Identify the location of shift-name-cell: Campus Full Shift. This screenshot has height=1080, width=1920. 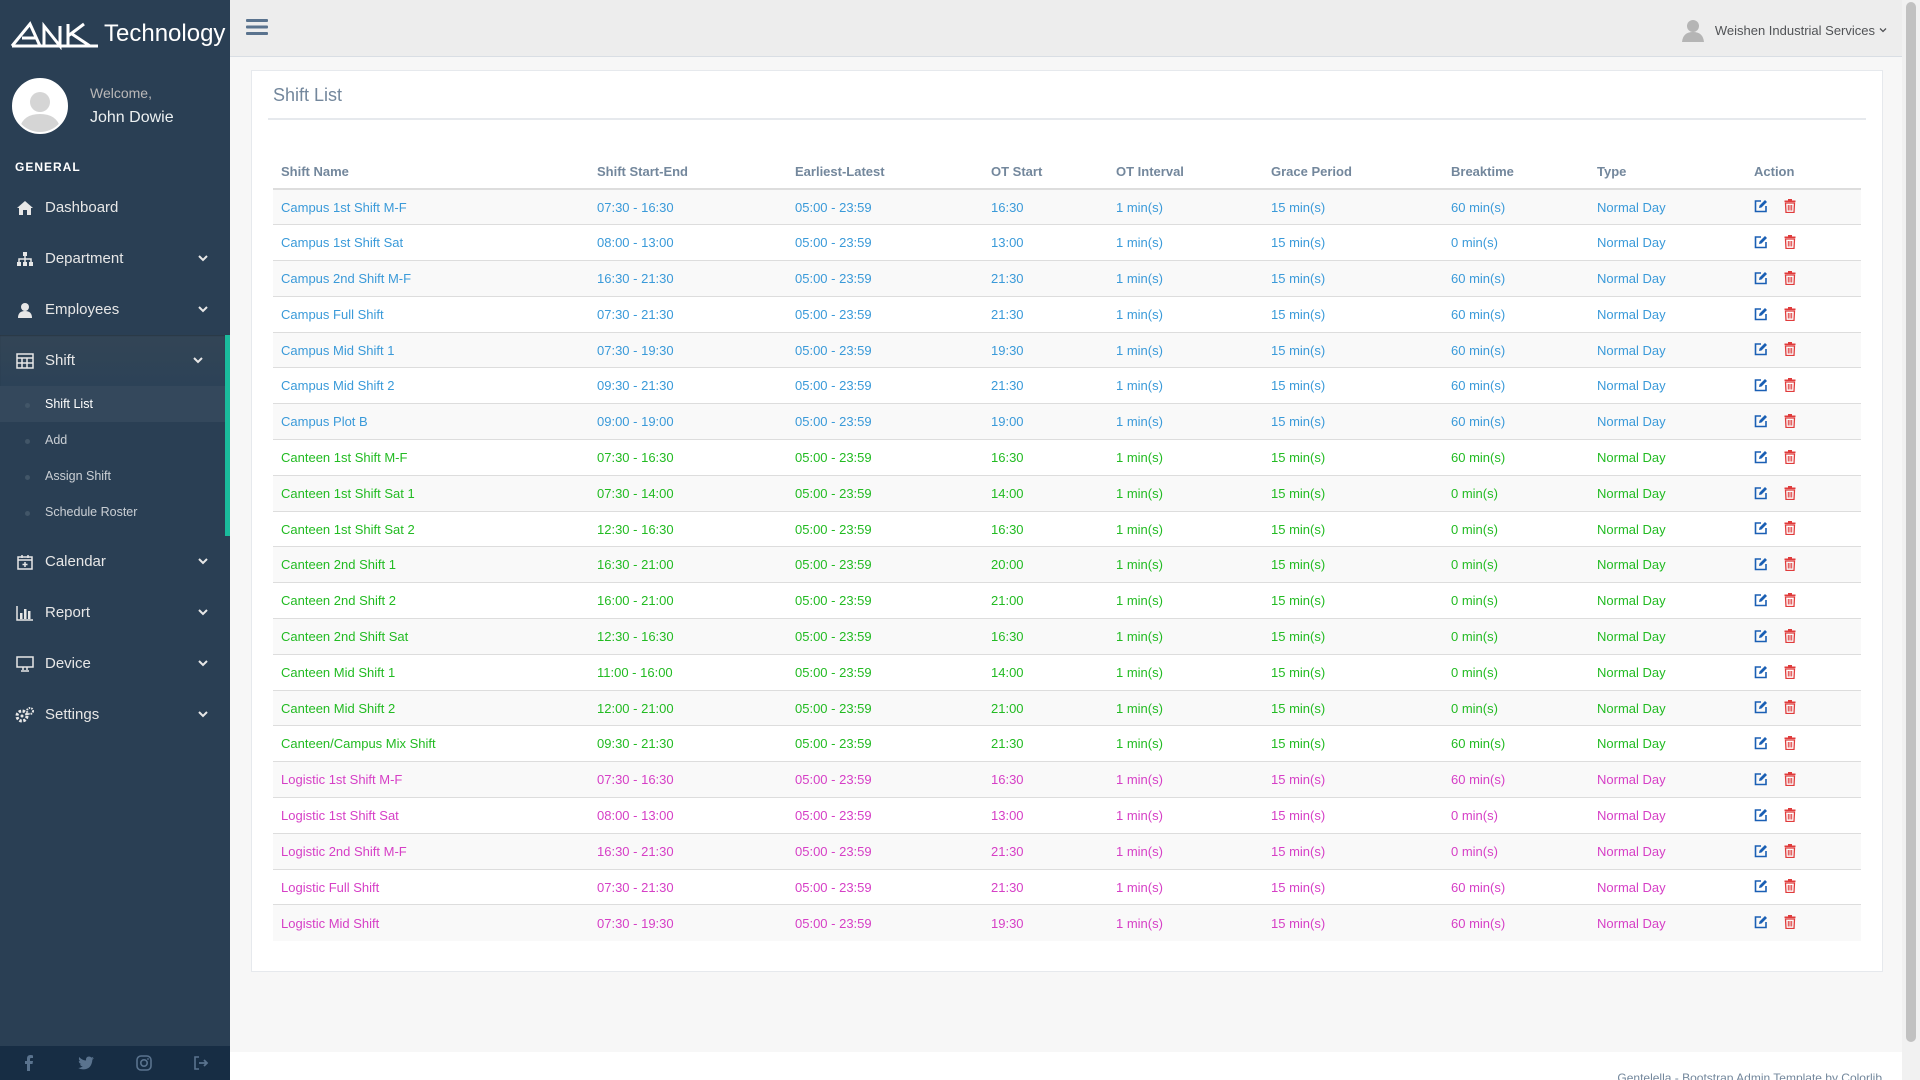
(431, 314).